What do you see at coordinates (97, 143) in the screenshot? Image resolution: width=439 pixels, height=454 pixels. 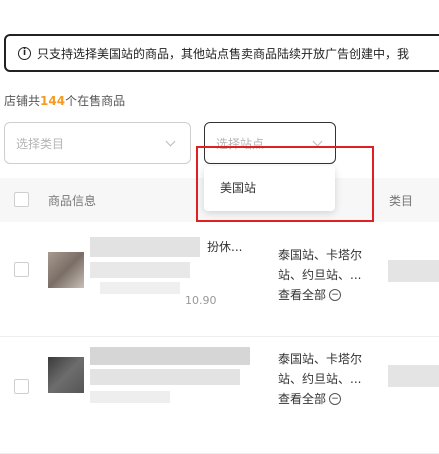 I see `category-select: 选择类目` at bounding box center [97, 143].